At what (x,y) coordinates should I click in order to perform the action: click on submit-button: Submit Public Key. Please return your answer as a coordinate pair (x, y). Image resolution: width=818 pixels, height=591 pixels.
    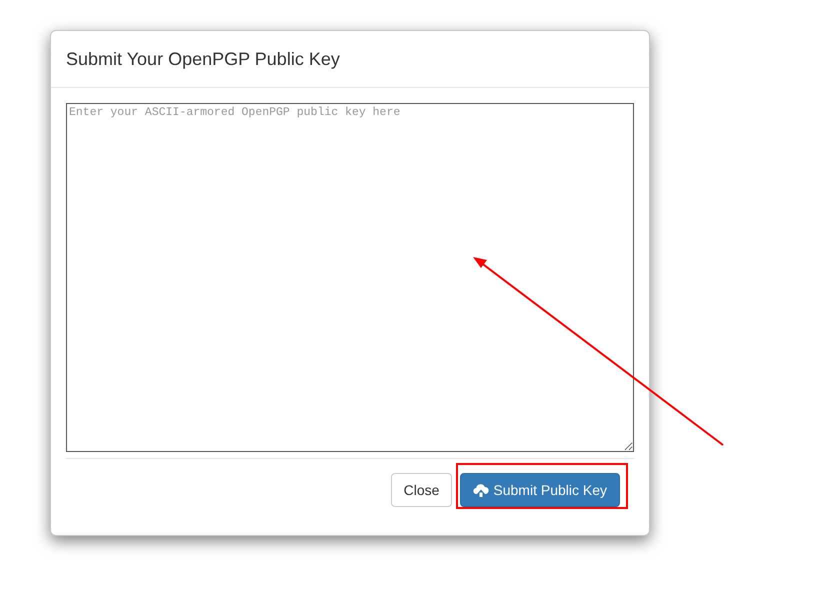
    Looking at the image, I should click on (540, 490).